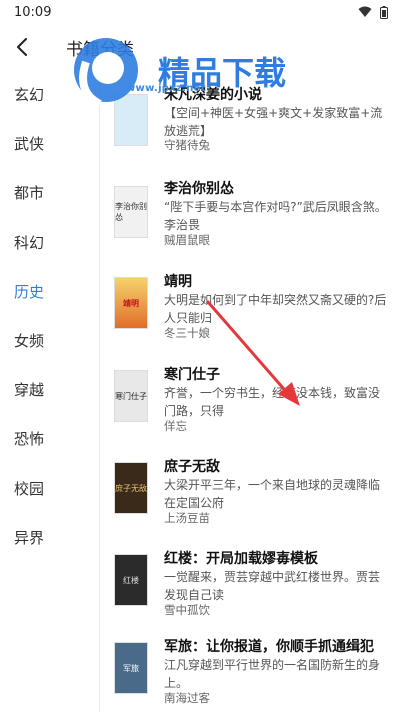  What do you see at coordinates (178, 282) in the screenshot?
I see `book-title: 靖明` at bounding box center [178, 282].